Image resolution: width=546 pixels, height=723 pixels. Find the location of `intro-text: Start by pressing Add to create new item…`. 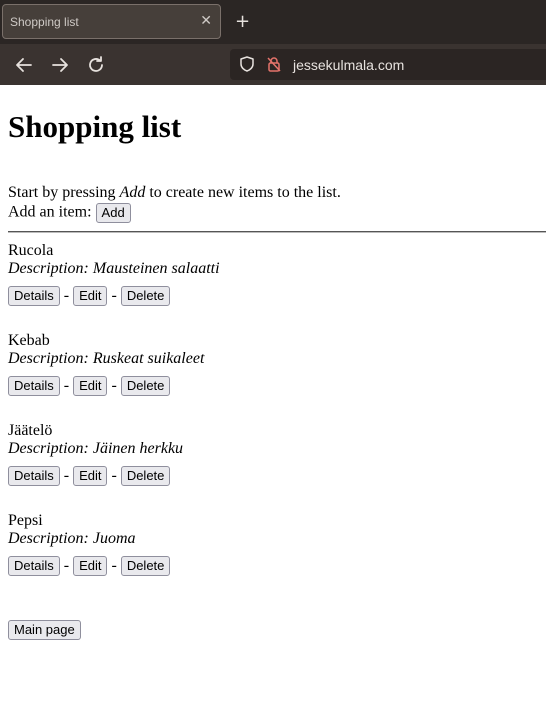

intro-text: Start by pressing Add to create new item… is located at coordinates (174, 193).